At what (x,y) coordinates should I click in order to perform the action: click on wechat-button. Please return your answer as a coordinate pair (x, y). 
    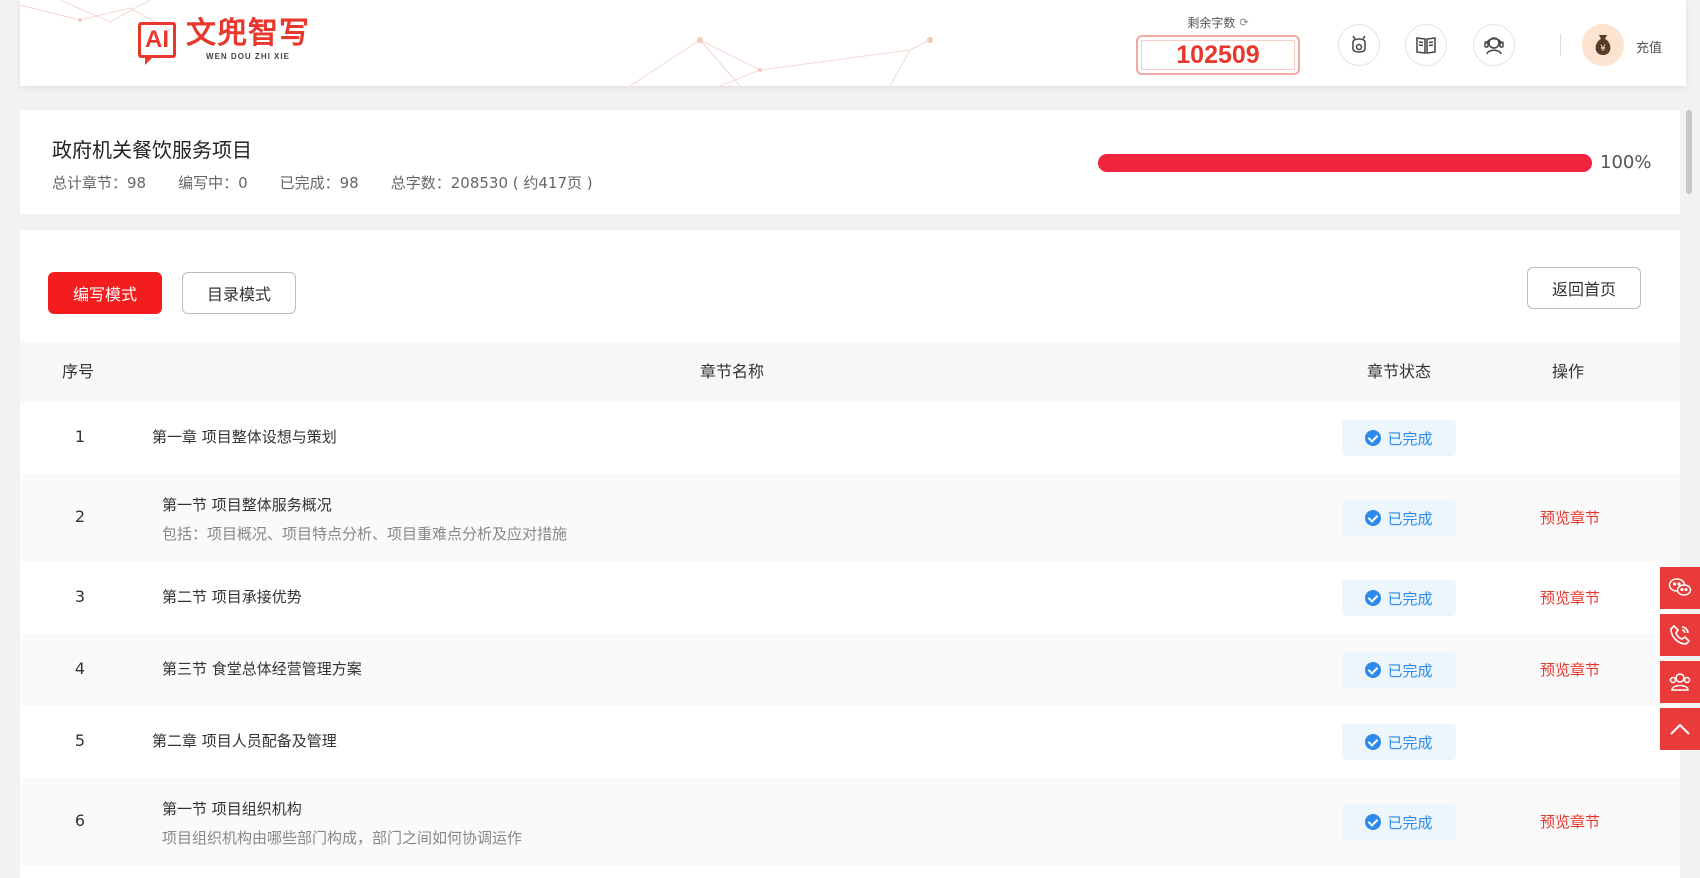
    Looking at the image, I should click on (1680, 588).